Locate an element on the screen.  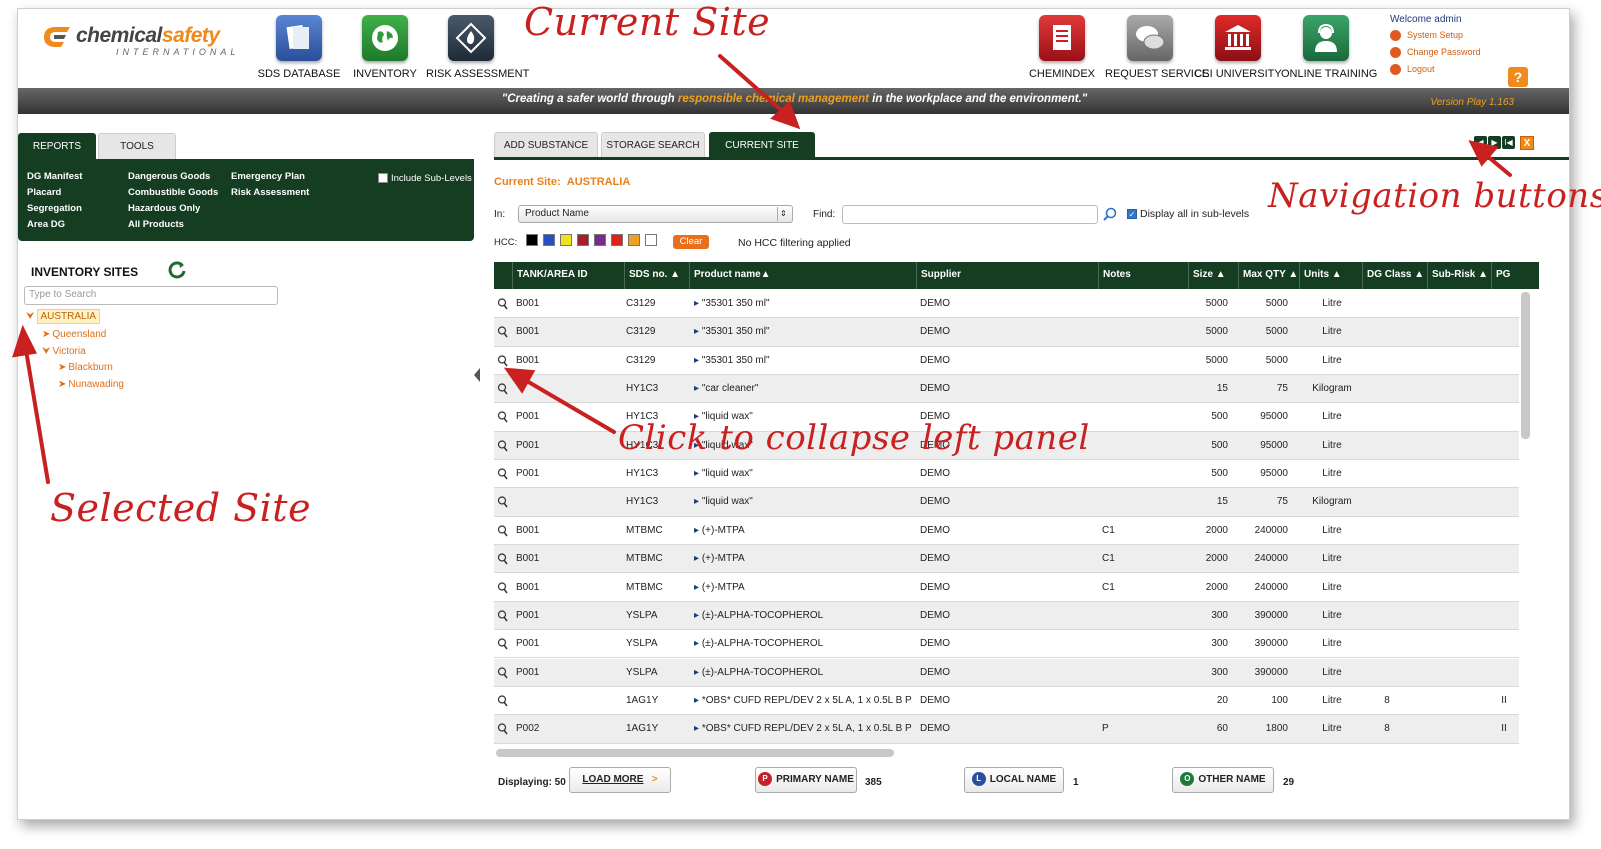
next-icon: ▶ is located at coordinates (1494, 142).